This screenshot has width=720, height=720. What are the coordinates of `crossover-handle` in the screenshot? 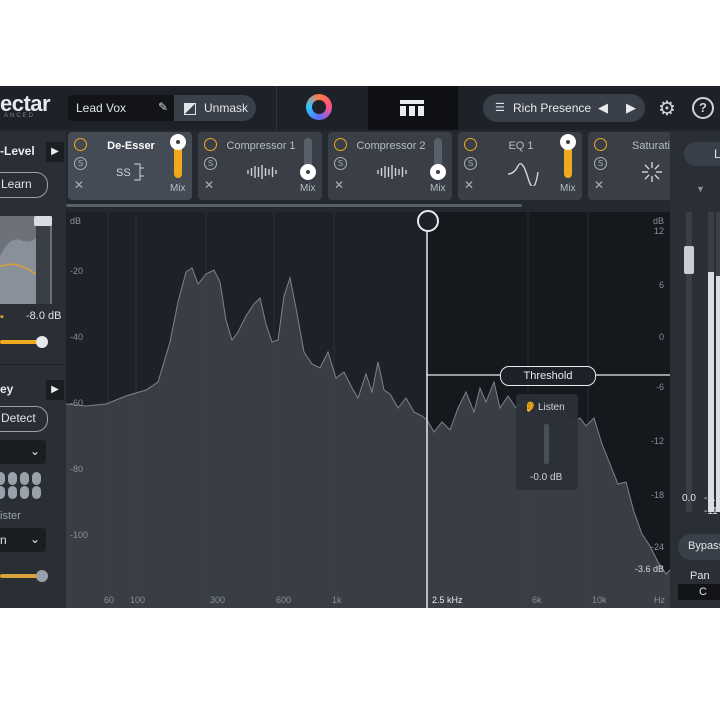 It's located at (428, 221).